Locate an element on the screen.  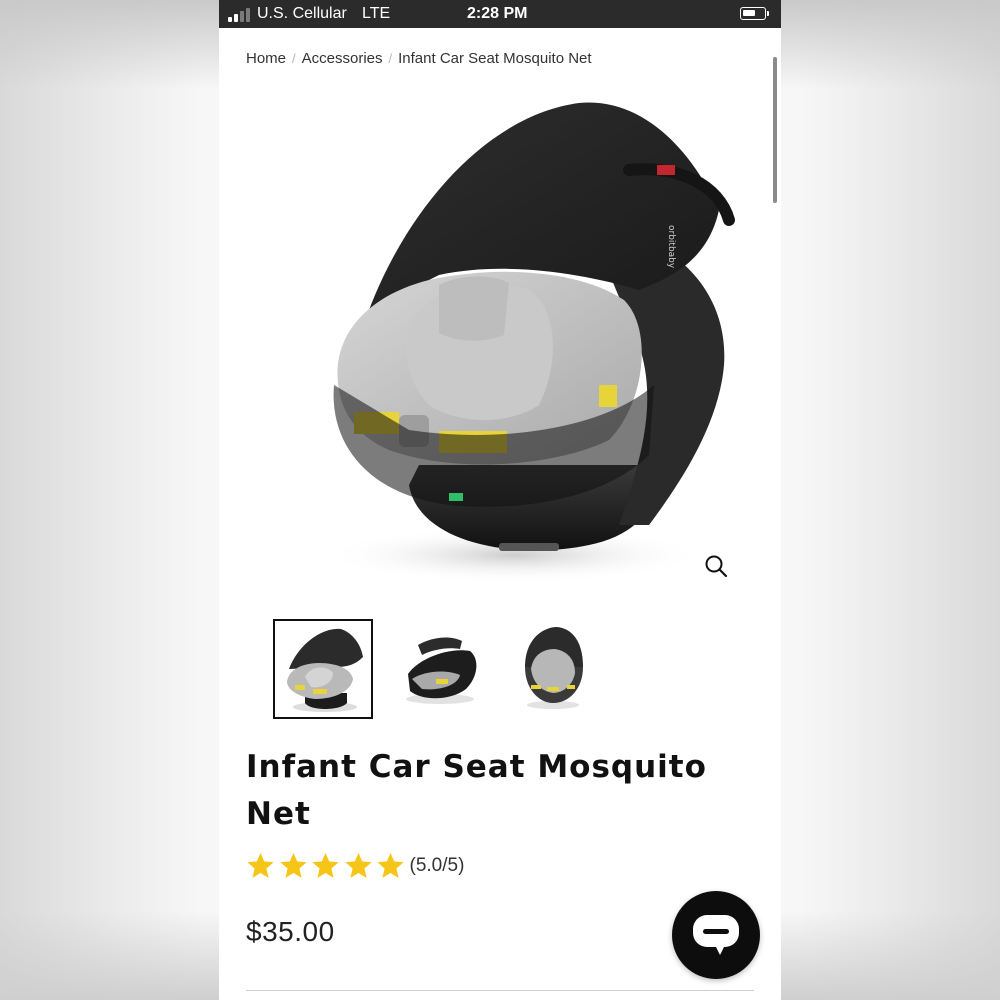
status-time: 2:28 PM is located at coordinates (497, 13).